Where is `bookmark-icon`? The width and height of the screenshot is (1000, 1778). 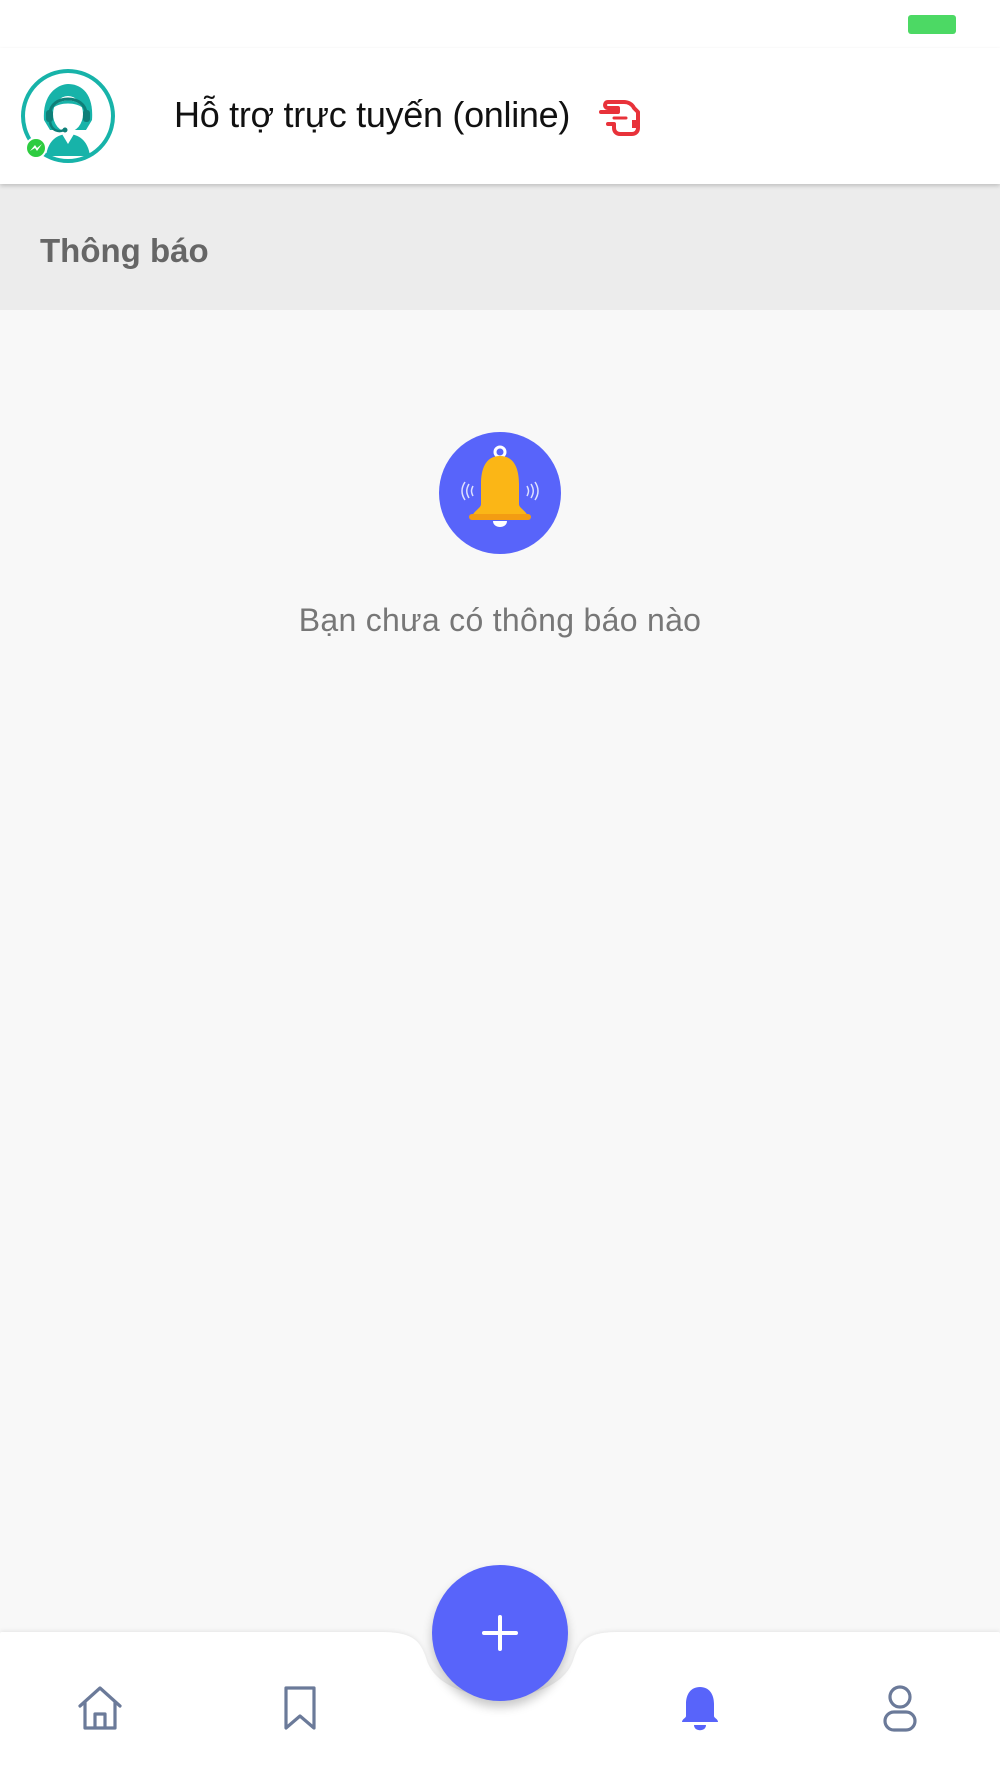 bookmark-icon is located at coordinates (300, 1708).